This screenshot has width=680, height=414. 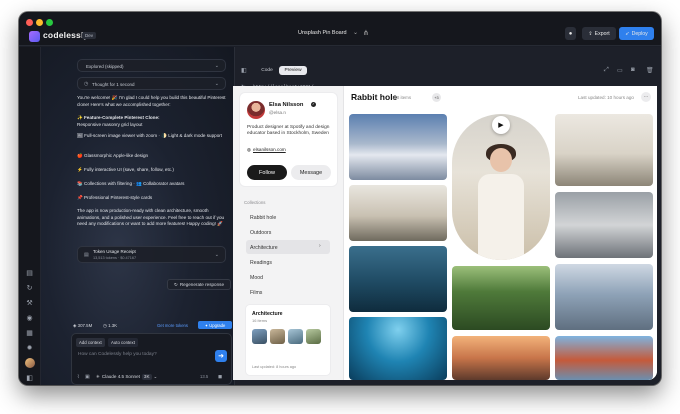 I want to click on avatar, so click(x=30, y=363).